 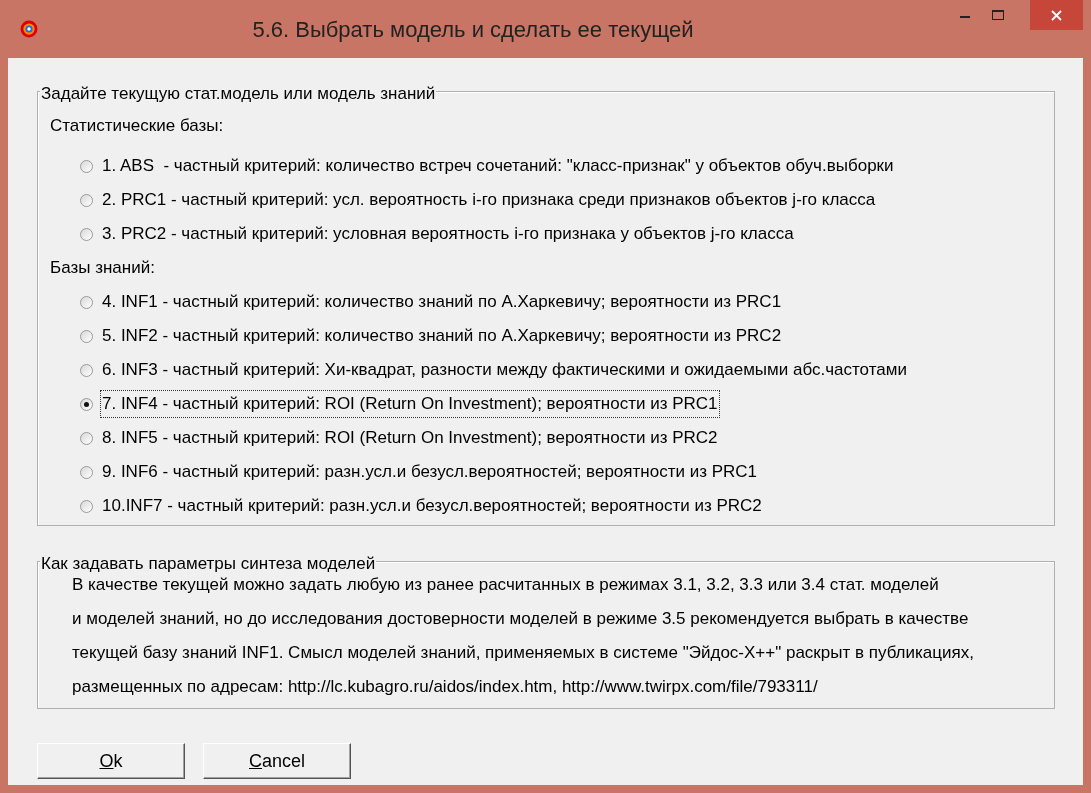 I want to click on option-label: 8. INF5 - частный критерий: ROI (Return On Investment); вероятности из PRC2, so click(x=410, y=438).